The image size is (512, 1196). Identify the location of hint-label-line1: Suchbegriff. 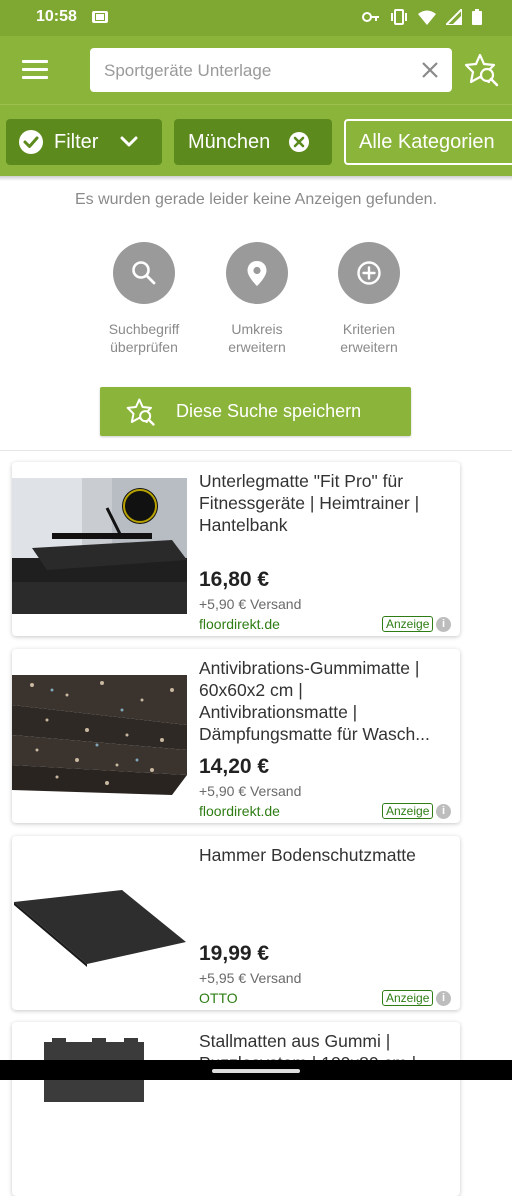
(144, 329).